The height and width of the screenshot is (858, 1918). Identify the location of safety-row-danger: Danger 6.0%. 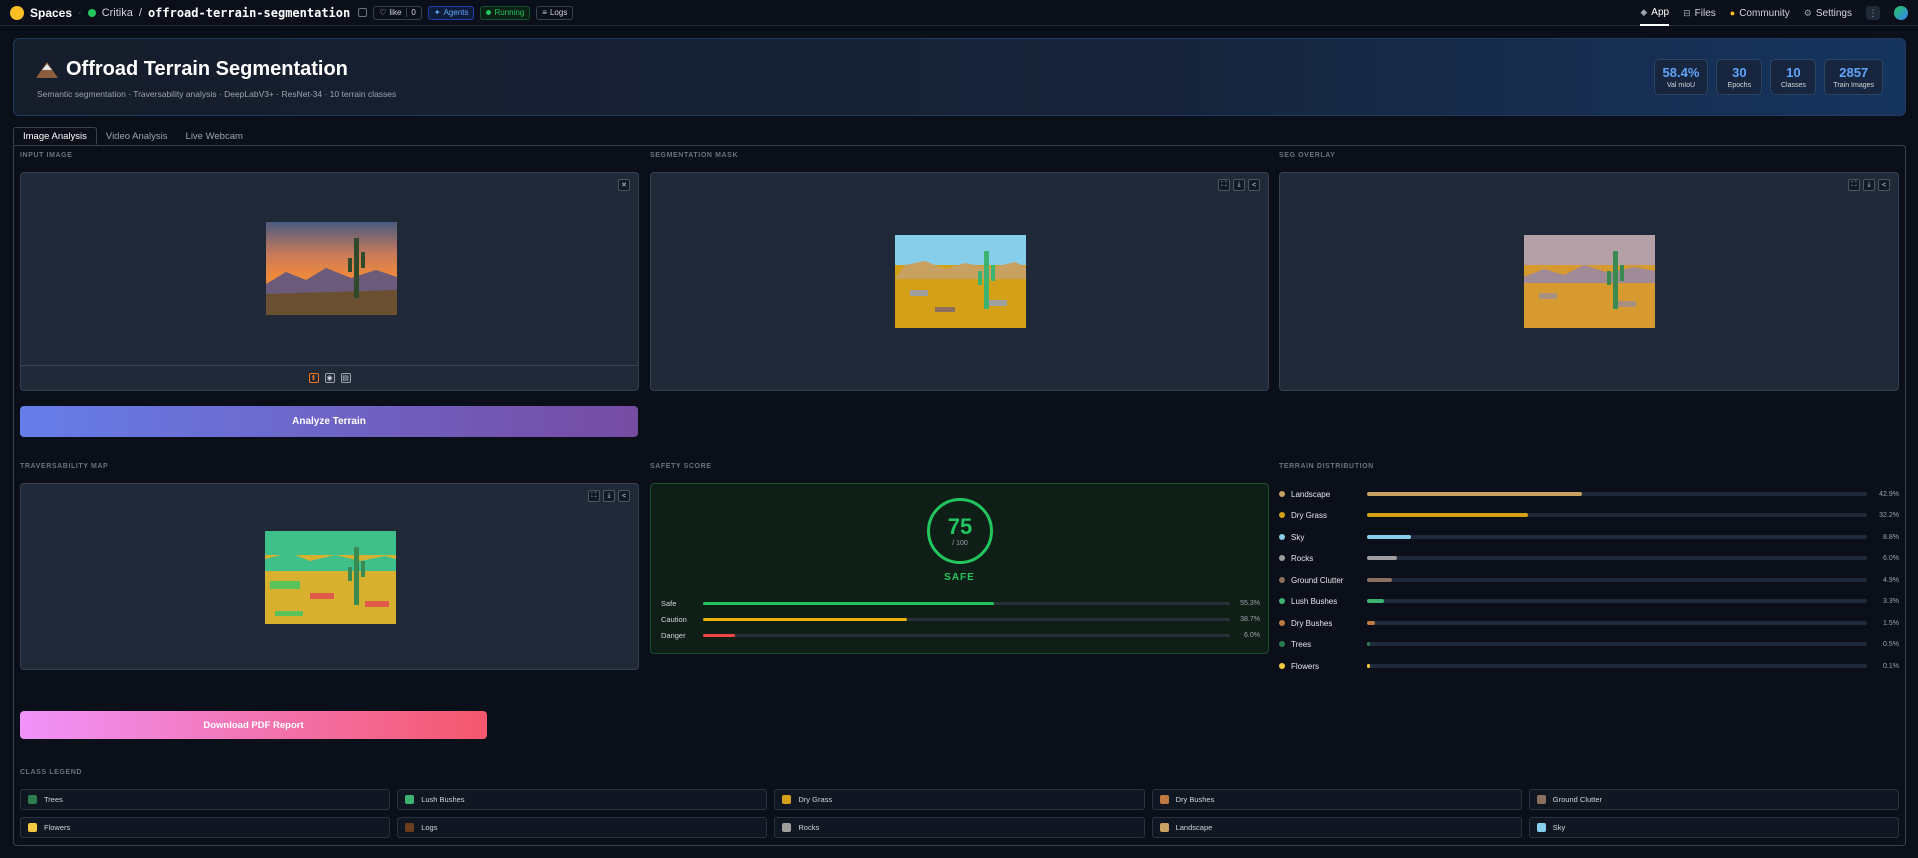
(960, 635).